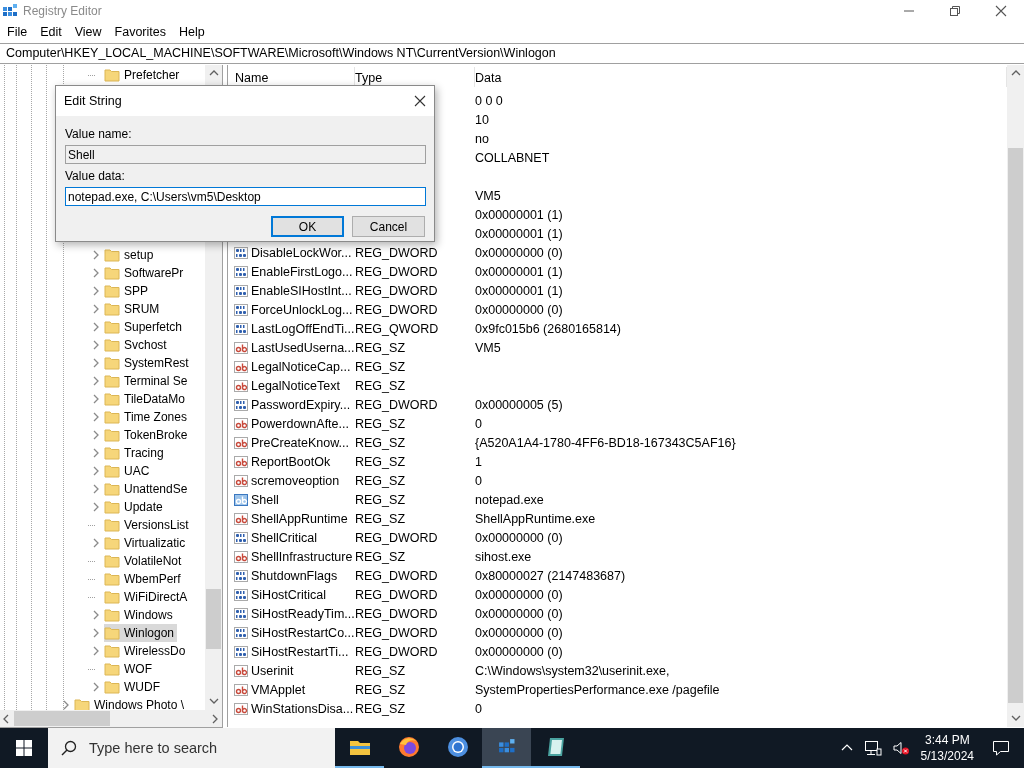 This screenshot has height=768, width=1024. Describe the element at coordinates (900, 748) in the screenshot. I see `muted-speaker-icon` at that location.